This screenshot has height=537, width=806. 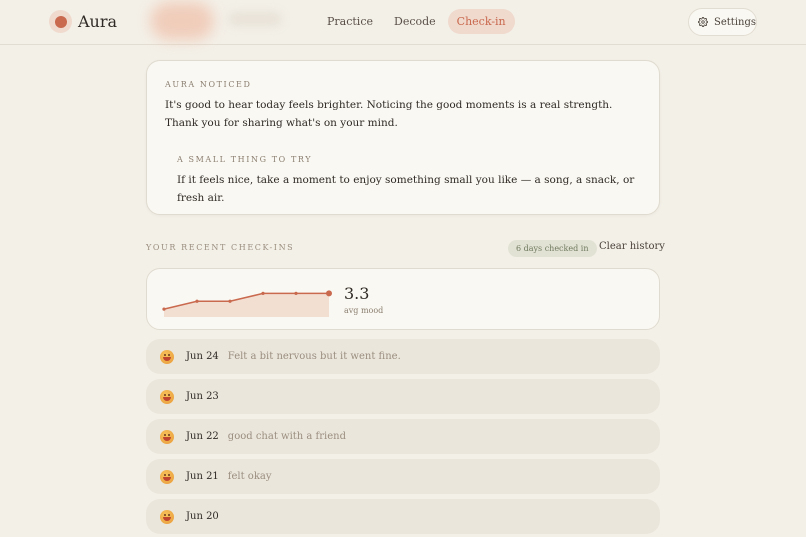 I want to click on checkin-date: Jun 21, so click(x=202, y=476).